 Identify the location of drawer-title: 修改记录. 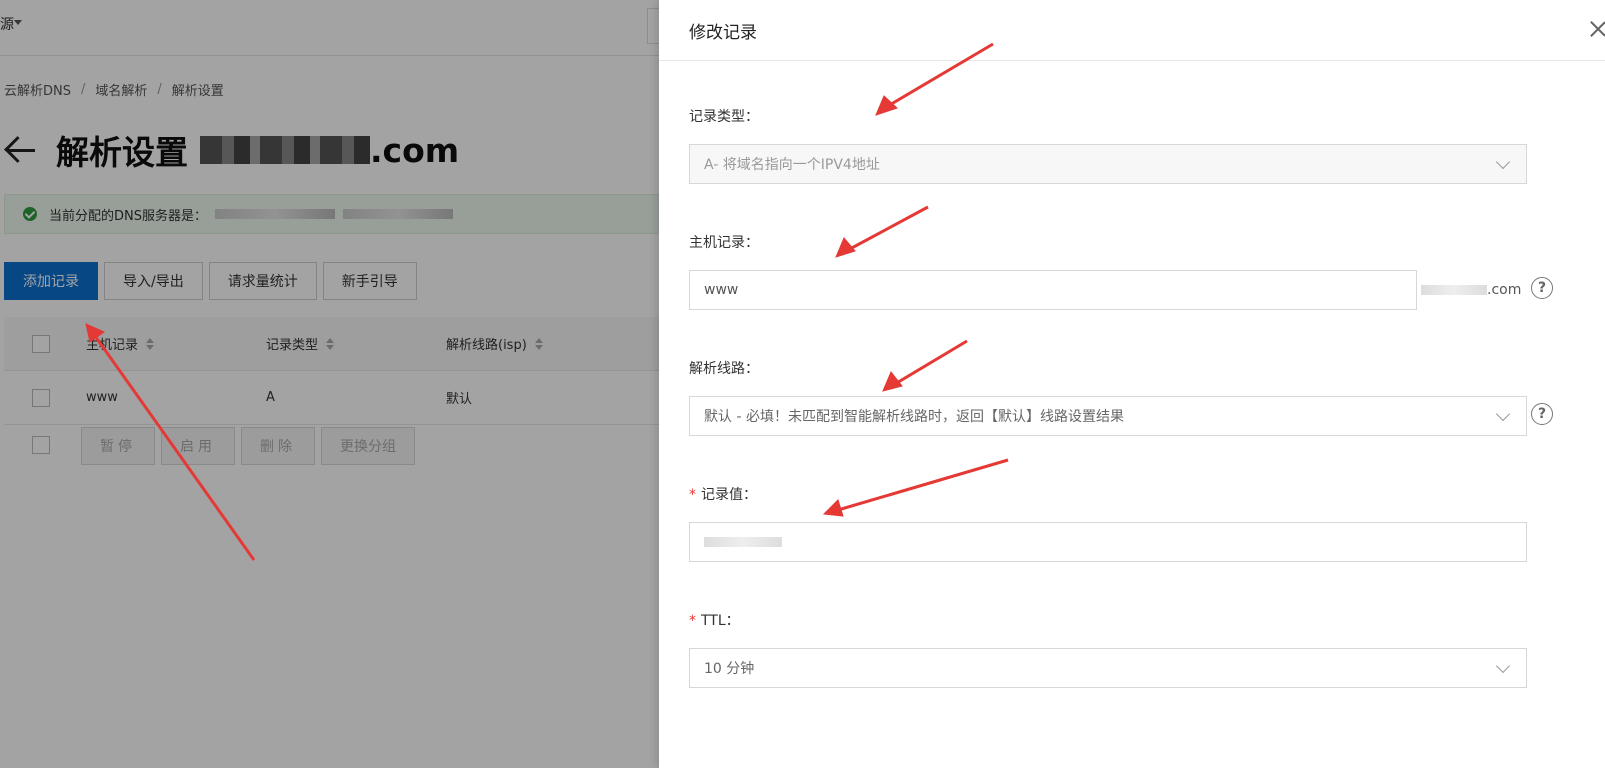
(723, 33).